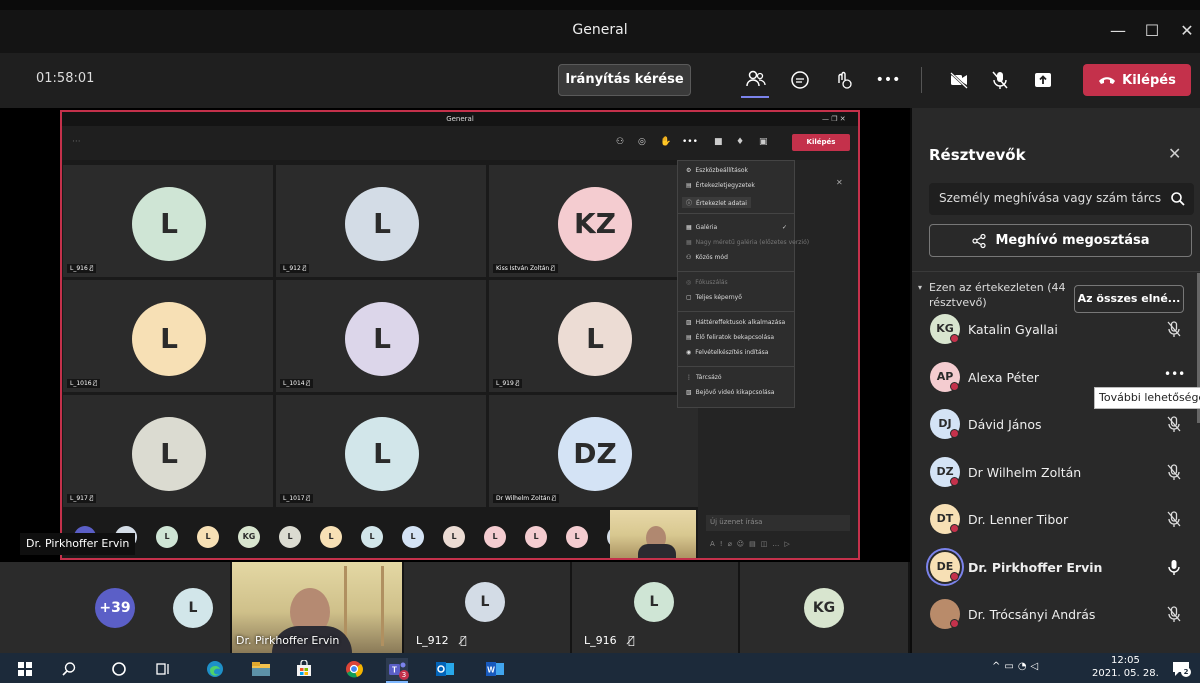 The image size is (1200, 683). What do you see at coordinates (163, 669) in the screenshot?
I see `task-view-icon` at bounding box center [163, 669].